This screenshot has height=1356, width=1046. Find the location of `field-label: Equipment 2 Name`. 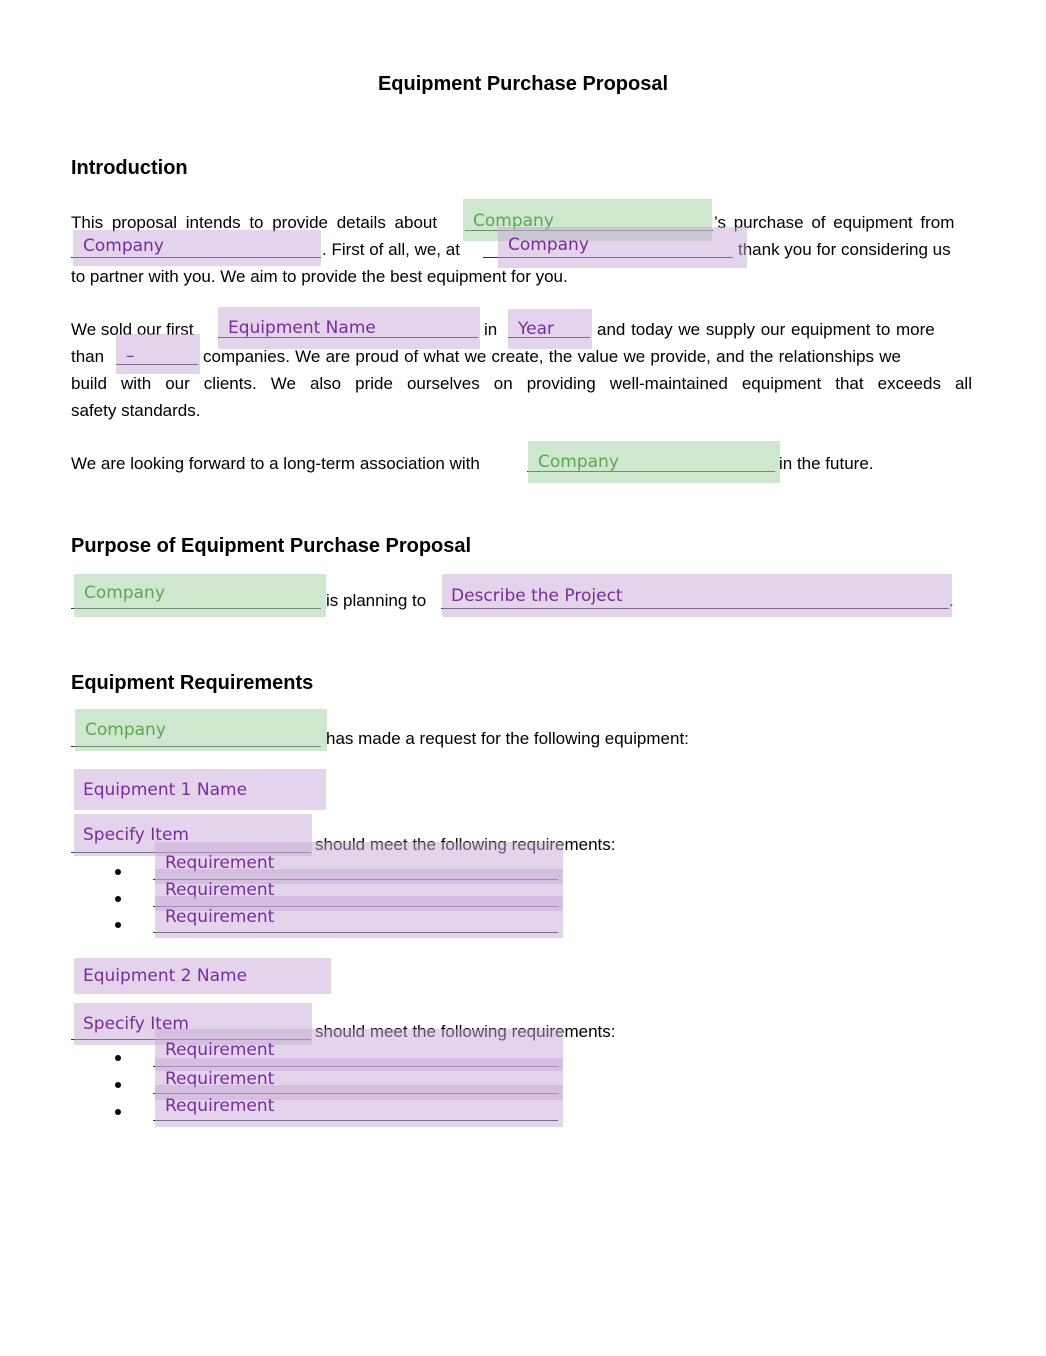

field-label: Equipment 2 Name is located at coordinates (165, 976).